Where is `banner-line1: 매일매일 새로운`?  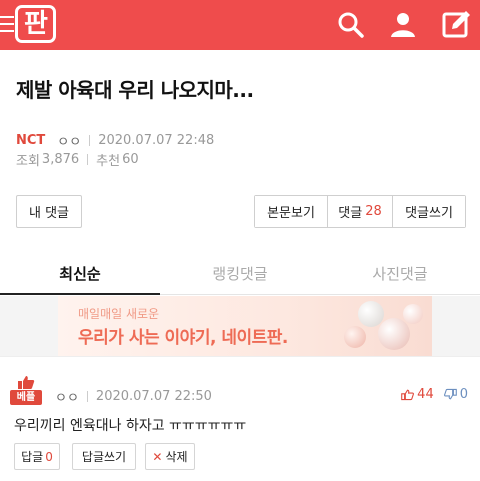
banner-line1: 매일매일 새로운 is located at coordinates (119, 314).